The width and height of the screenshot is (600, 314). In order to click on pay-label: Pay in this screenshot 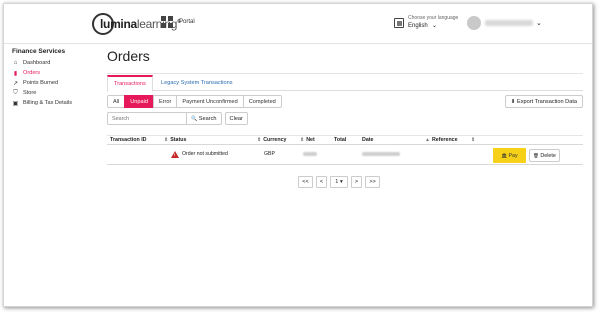, I will do `click(513, 156)`.